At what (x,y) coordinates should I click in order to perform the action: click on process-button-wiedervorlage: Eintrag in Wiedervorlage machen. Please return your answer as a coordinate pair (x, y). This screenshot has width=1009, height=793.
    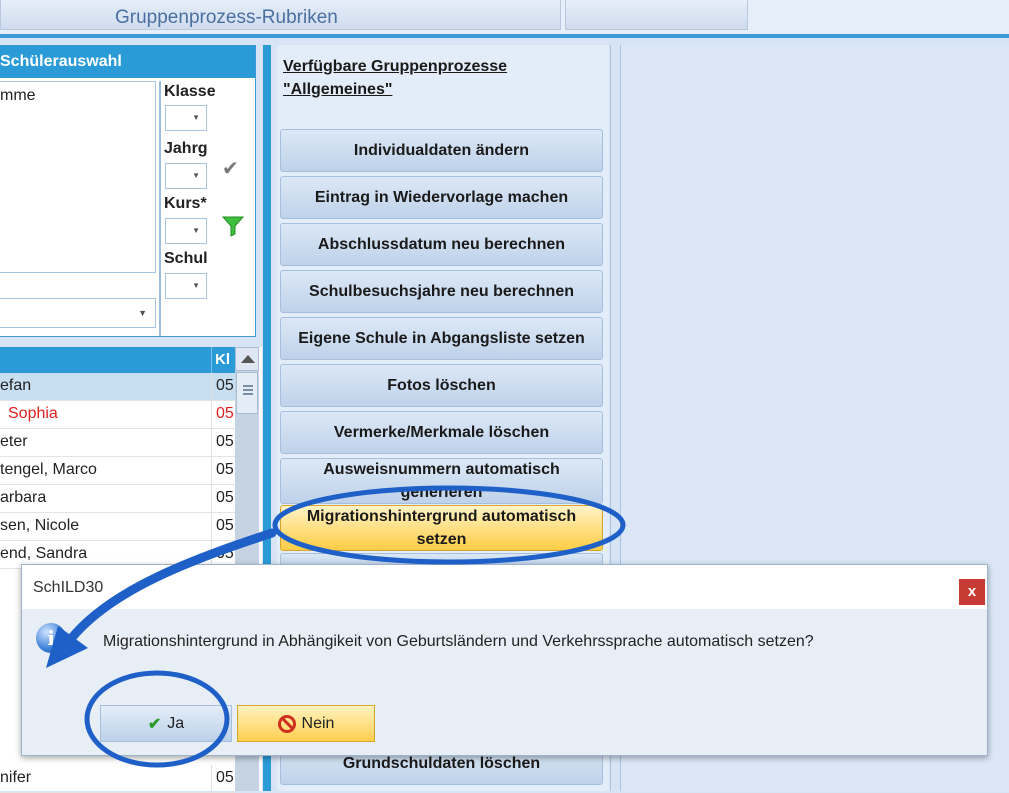
    Looking at the image, I should click on (441, 197).